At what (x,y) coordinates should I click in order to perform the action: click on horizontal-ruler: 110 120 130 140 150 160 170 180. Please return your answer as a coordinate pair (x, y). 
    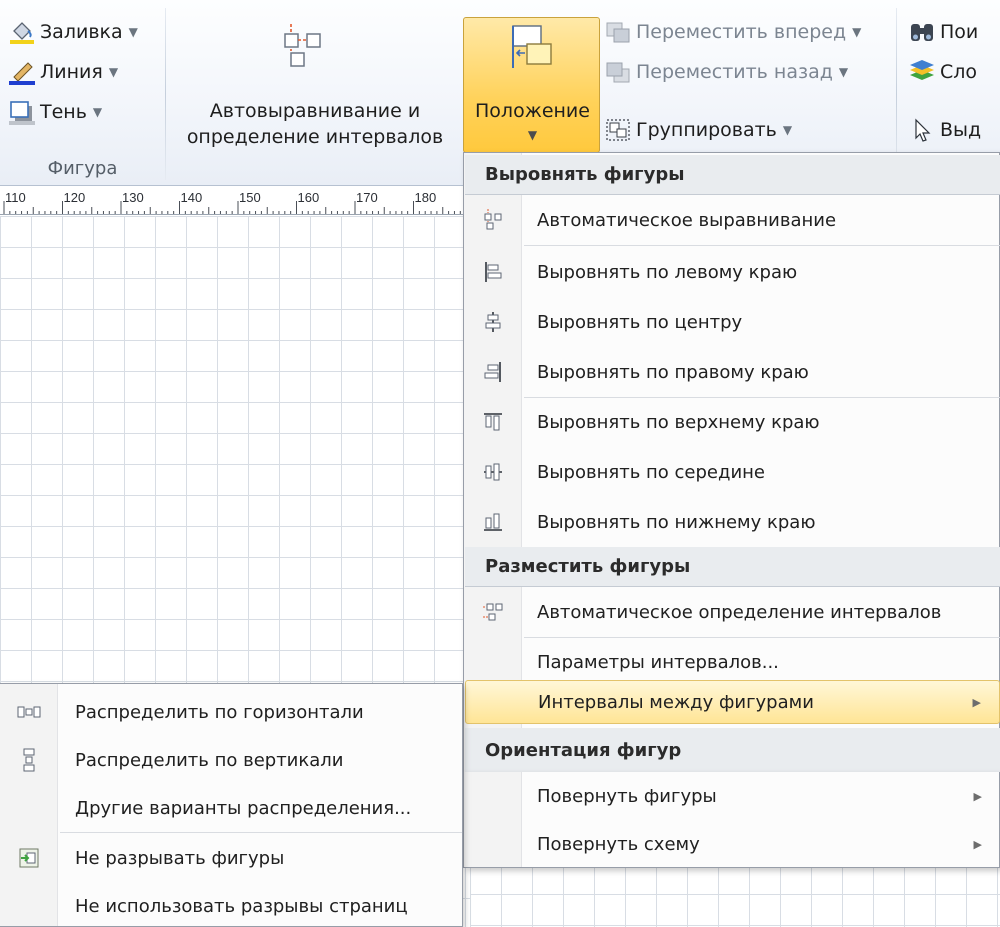
    Looking at the image, I should click on (235, 201).